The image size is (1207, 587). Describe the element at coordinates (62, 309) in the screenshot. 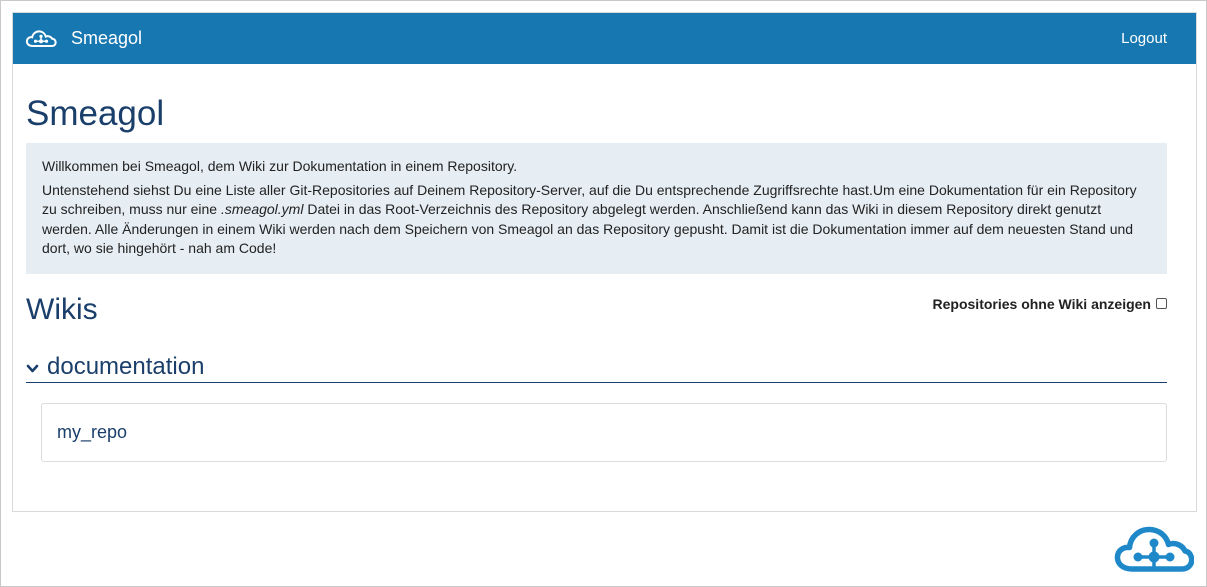

I see `wikis-title: Wikis` at that location.